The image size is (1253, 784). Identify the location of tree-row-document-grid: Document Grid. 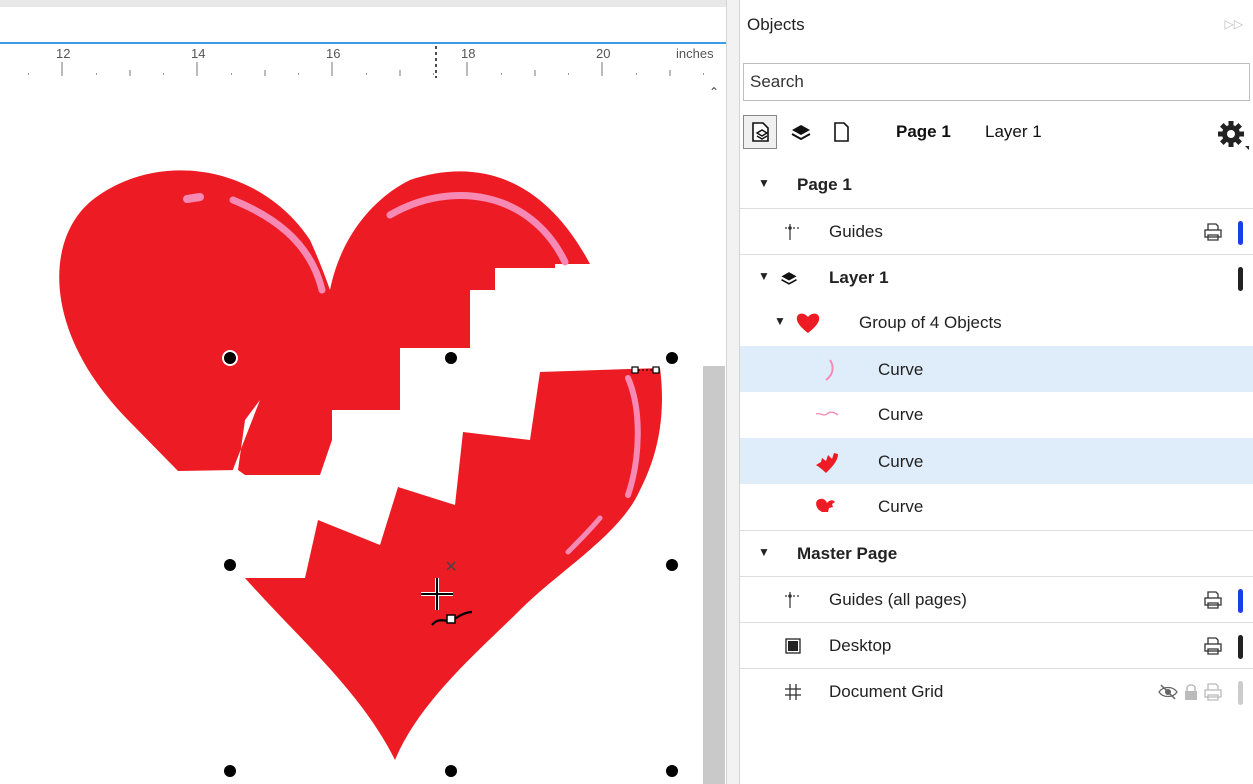
(996, 691).